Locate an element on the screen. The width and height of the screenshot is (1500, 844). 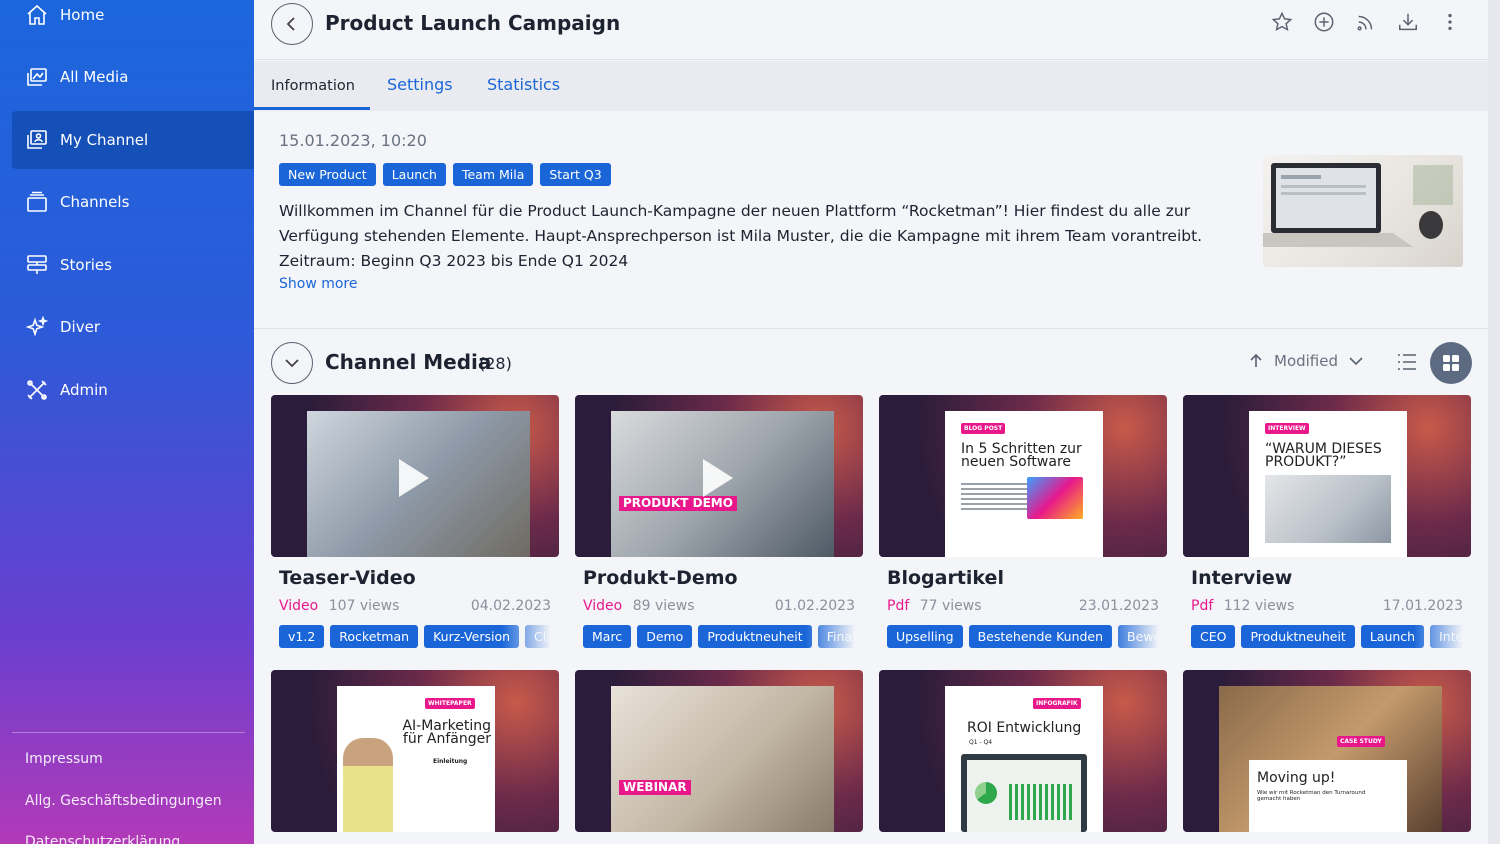
more-vert-icon is located at coordinates (1450, 22).